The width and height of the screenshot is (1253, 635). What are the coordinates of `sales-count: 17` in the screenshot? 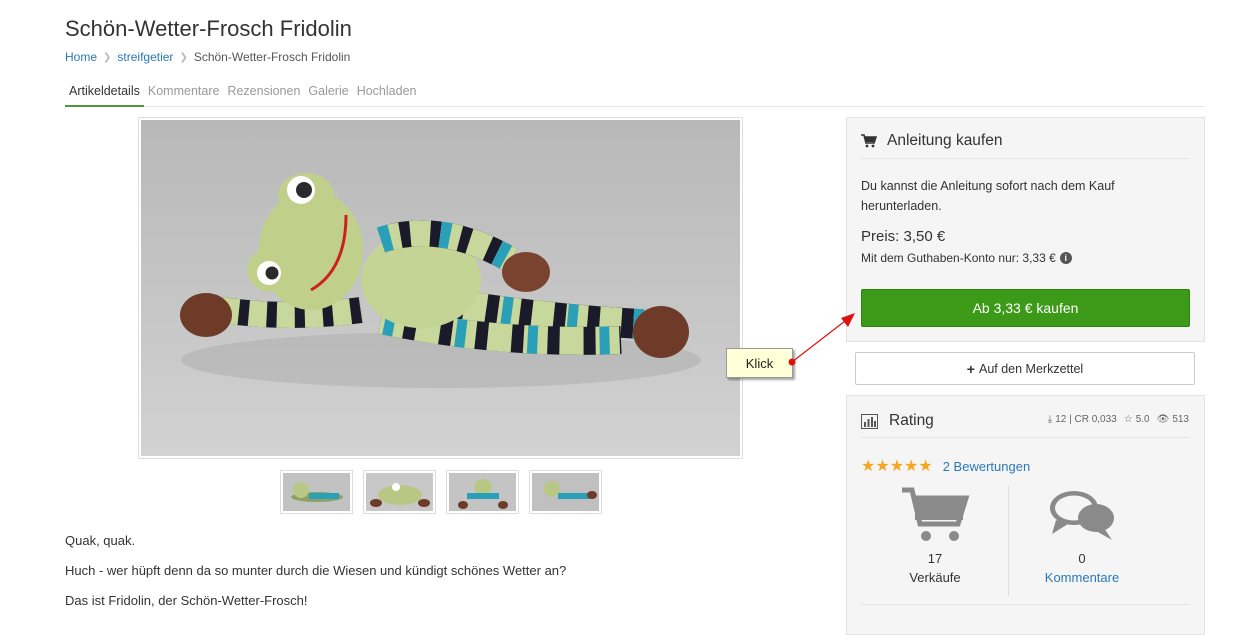 It's located at (935, 558).